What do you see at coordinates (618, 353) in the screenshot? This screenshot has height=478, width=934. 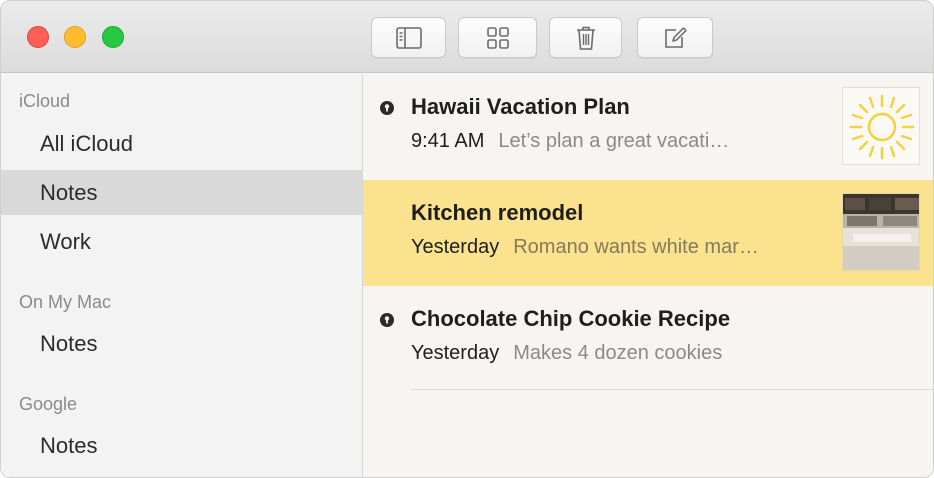 I see `note-preview: Makes 4 dozen cookies` at bounding box center [618, 353].